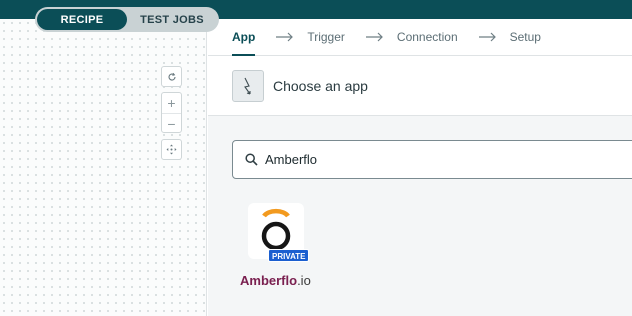  I want to click on reset-icon, so click(171, 76).